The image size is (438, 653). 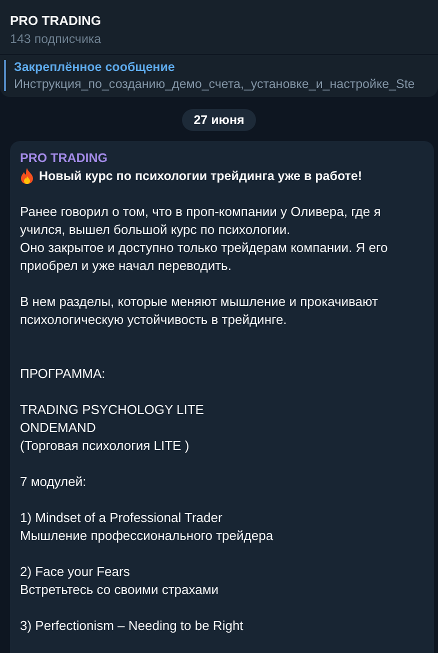 I want to click on message-paragraph: 1) Mindset of a Professional Trader Мышление профессионального трейдера, so click(x=147, y=527).